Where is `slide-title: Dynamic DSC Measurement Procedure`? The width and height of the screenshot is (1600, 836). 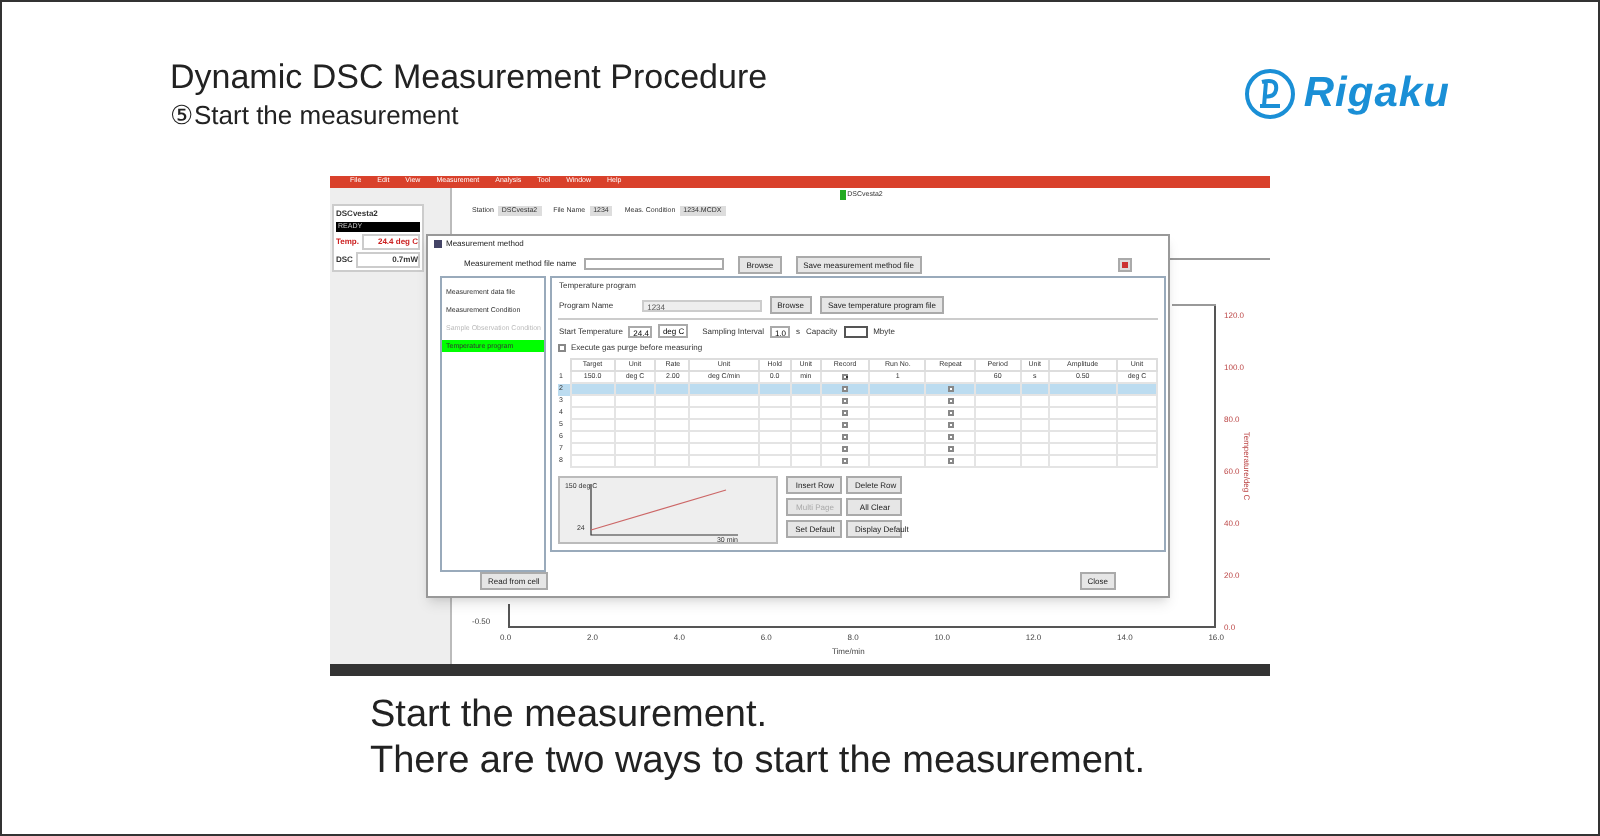
slide-title: Dynamic DSC Measurement Procedure is located at coordinates (469, 78).